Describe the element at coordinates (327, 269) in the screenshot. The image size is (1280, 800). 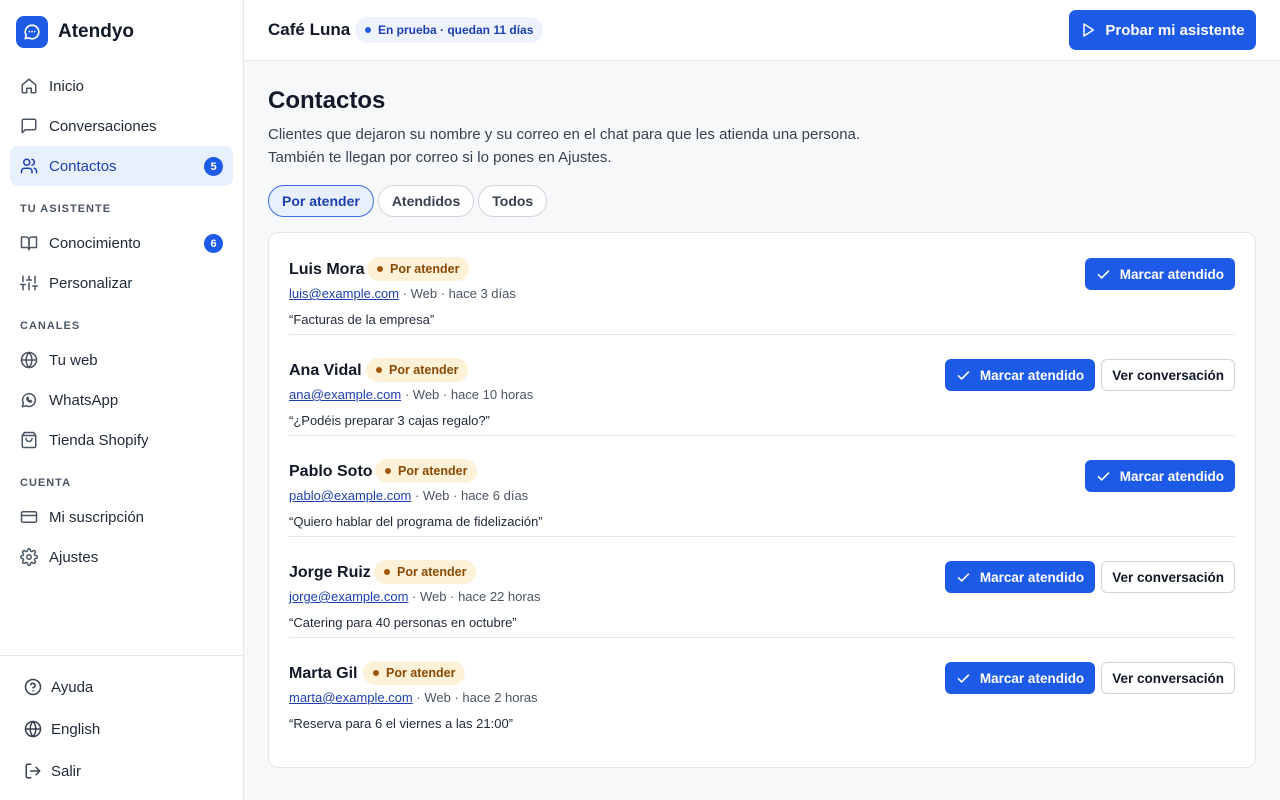
I see `contact-name: Luis Mora` at that location.